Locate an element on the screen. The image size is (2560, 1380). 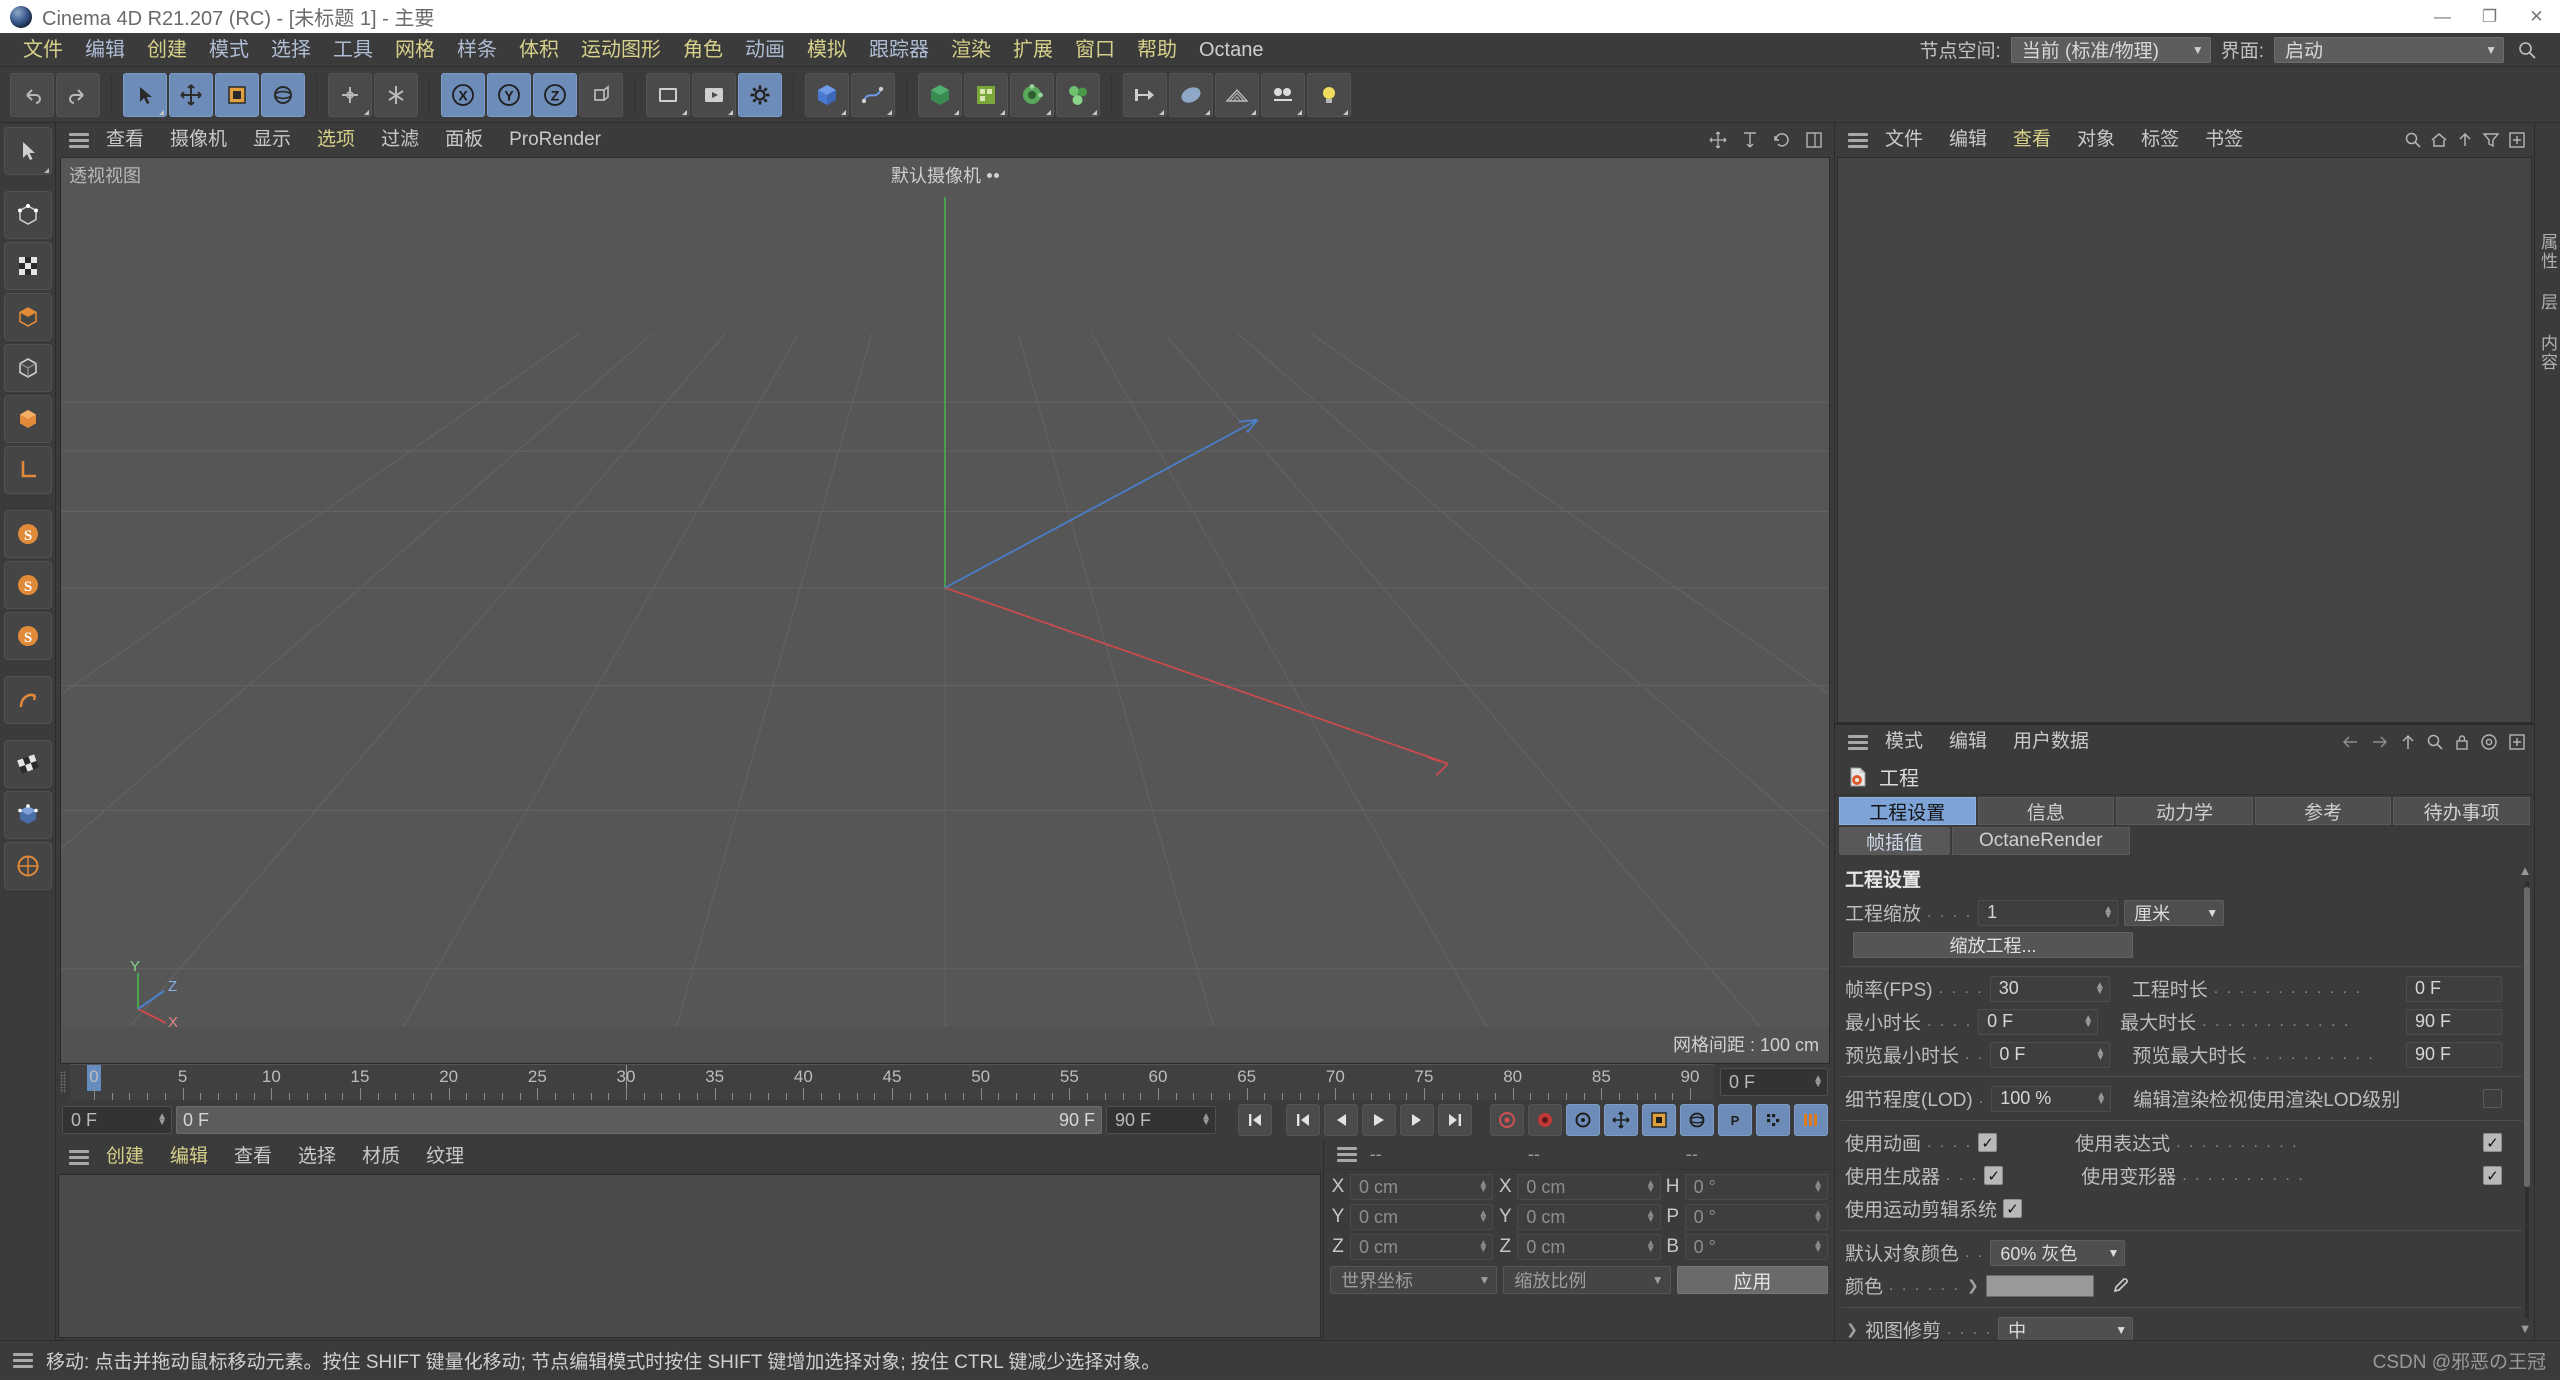
tab-reference: 参考 is located at coordinates (2323, 811).